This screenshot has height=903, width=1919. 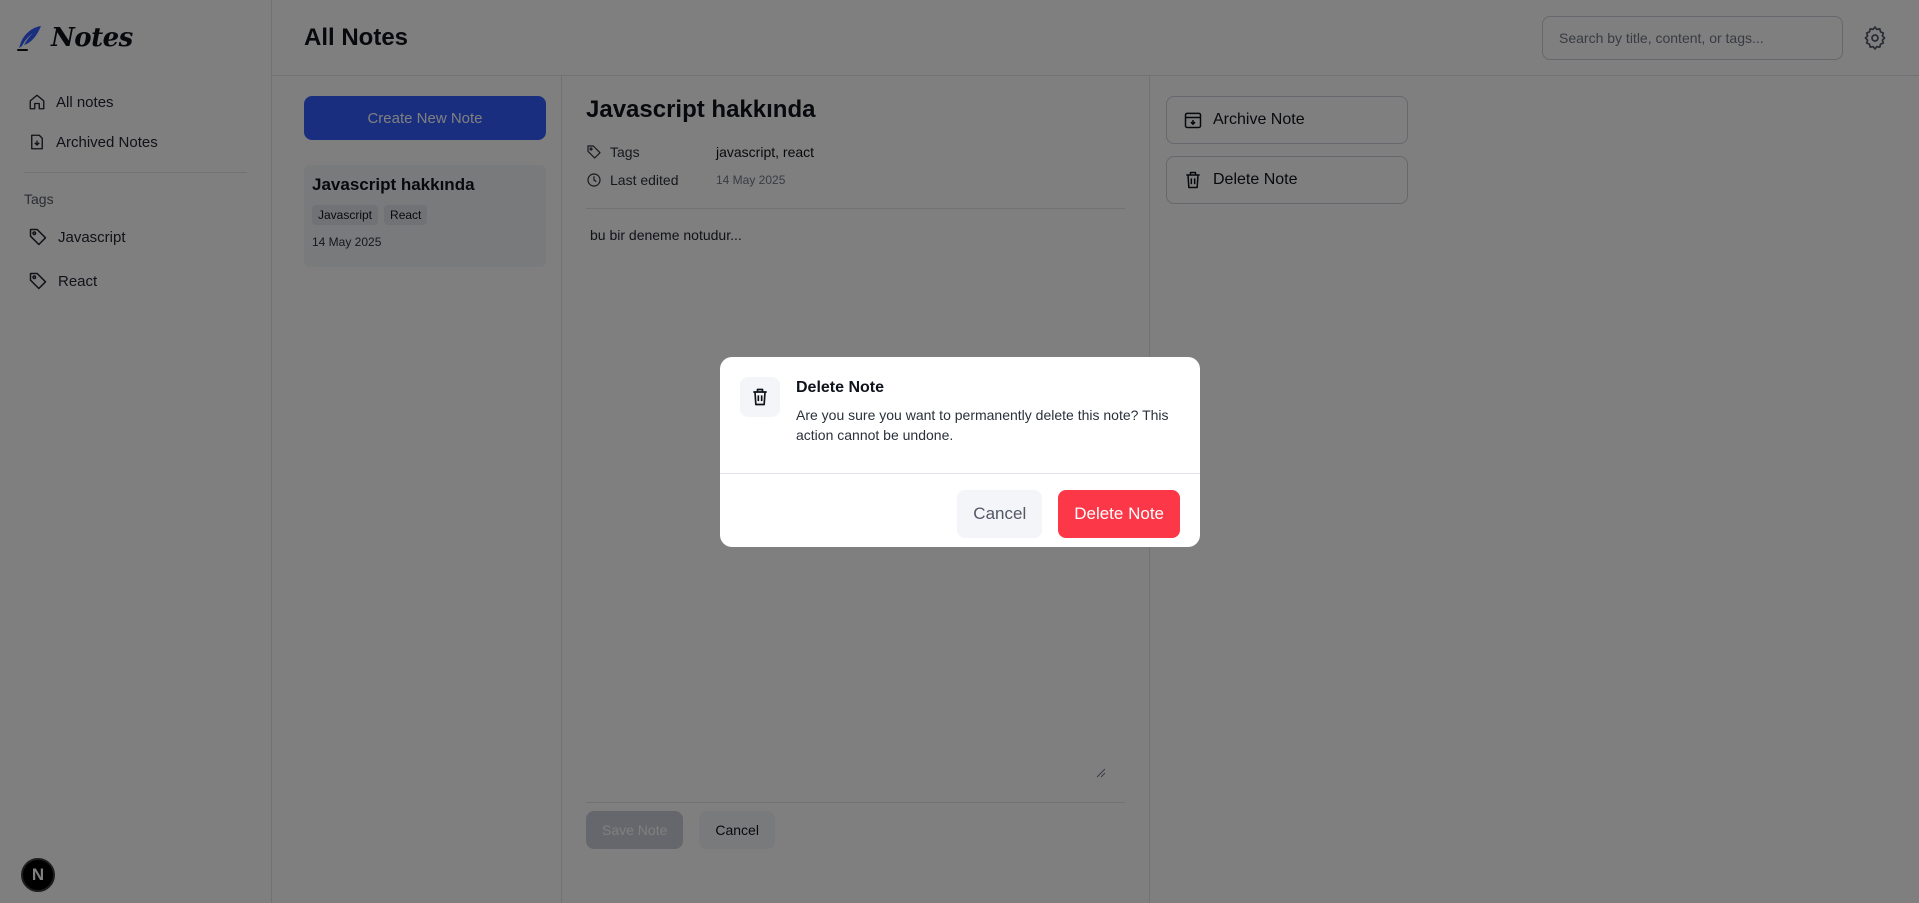 I want to click on dialog-footer: Cancel Delete Note, so click(x=960, y=510).